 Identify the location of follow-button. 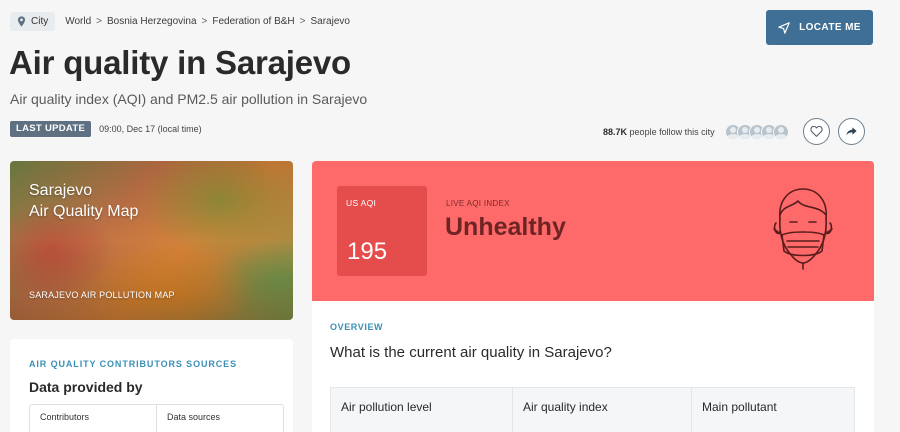
(816, 131).